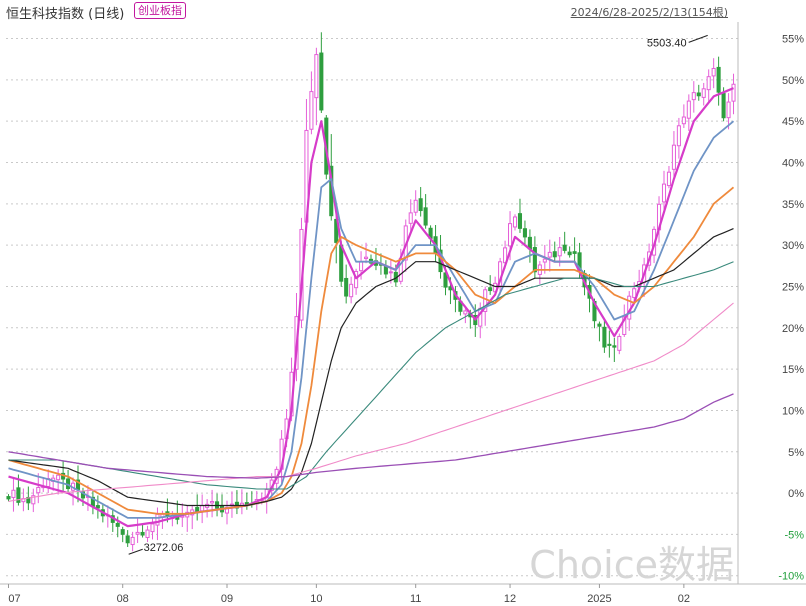 The image size is (806, 606). Describe the element at coordinates (14, 599) in the screenshot. I see `x-tick-label: 07` at that location.